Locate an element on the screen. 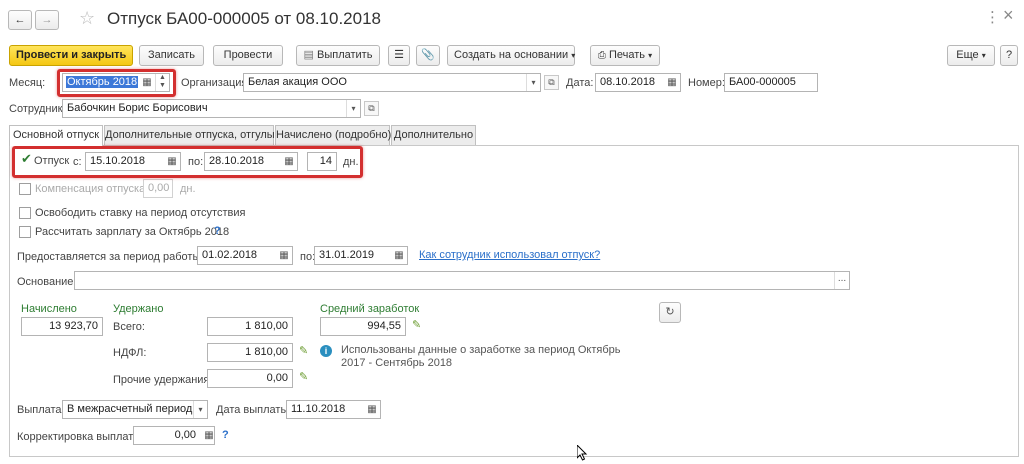 This screenshot has height=464, width=1024. vacation-usage-link: Как сотрудник использовал отпуск? is located at coordinates (509, 255).